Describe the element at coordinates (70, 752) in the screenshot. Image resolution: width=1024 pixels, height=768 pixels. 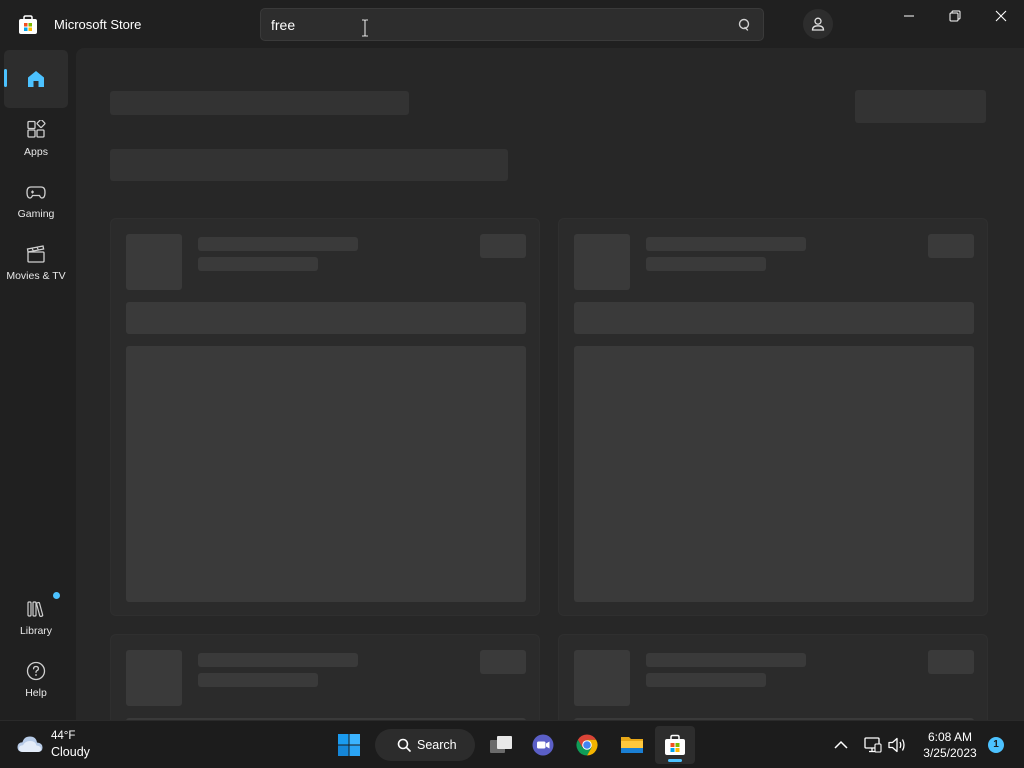
I see `weather-condition: Cloudy` at that location.